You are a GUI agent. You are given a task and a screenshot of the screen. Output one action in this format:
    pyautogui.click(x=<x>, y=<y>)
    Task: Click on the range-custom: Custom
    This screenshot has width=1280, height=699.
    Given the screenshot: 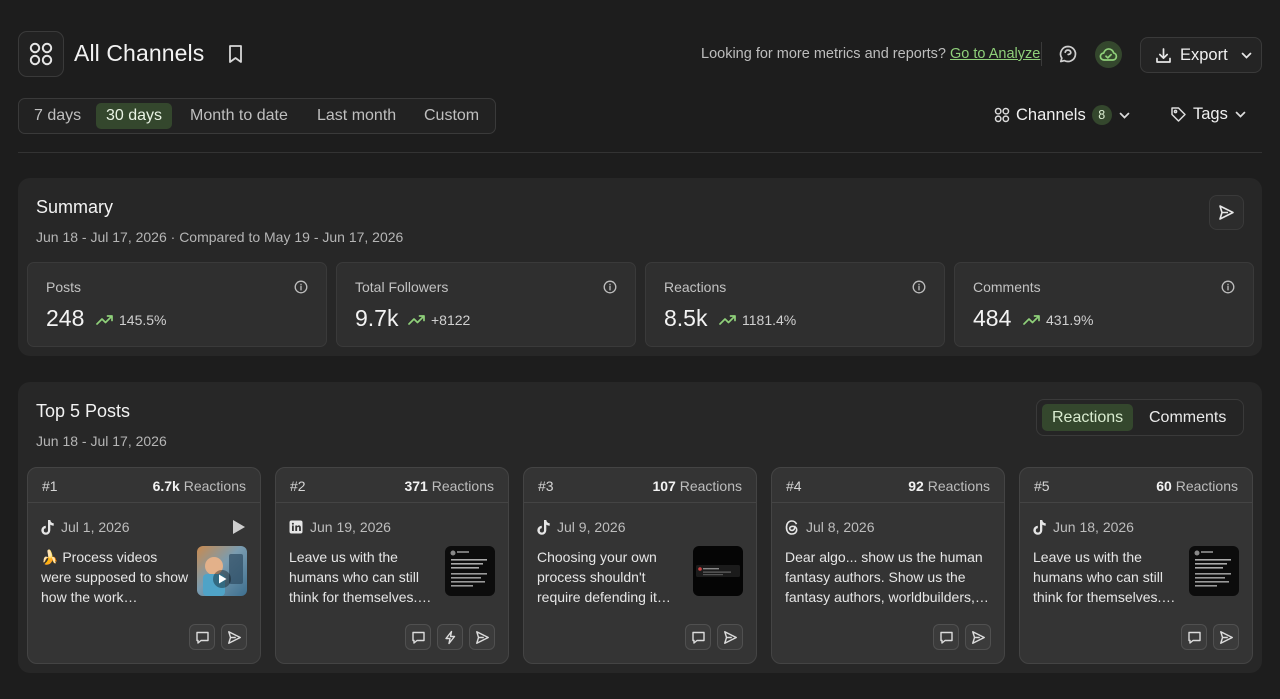 What is the action you would take?
    pyautogui.click(x=451, y=116)
    